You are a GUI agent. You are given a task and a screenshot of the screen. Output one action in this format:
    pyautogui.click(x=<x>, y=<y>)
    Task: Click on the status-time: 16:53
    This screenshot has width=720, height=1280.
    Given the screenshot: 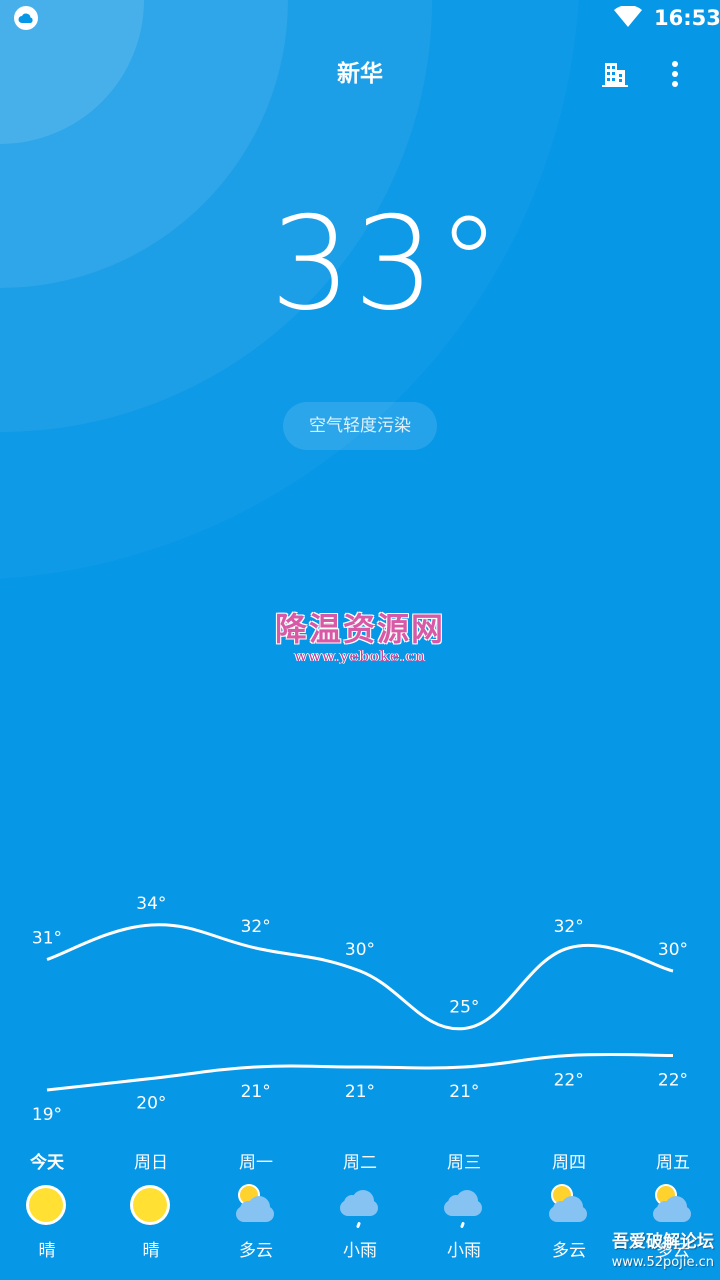 What is the action you would take?
    pyautogui.click(x=687, y=18)
    